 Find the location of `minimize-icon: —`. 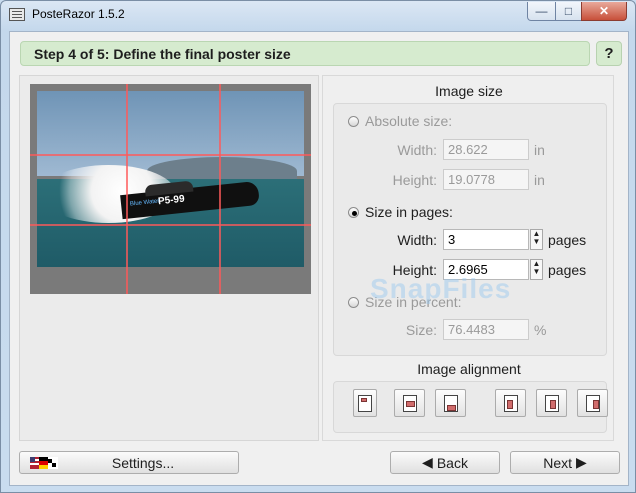

minimize-icon: — is located at coordinates (541, 11).